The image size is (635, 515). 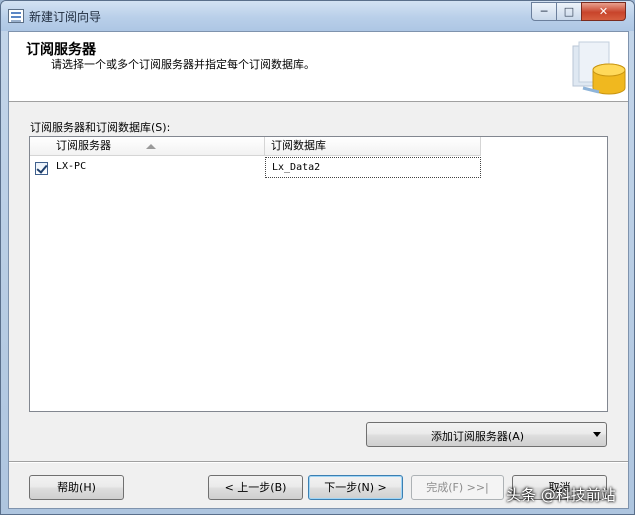 What do you see at coordinates (318, 67) in the screenshot?
I see `wizard-header: 订阅服务器 请选择一个或多个订阅服务器并指定每个订阅数据库。` at bounding box center [318, 67].